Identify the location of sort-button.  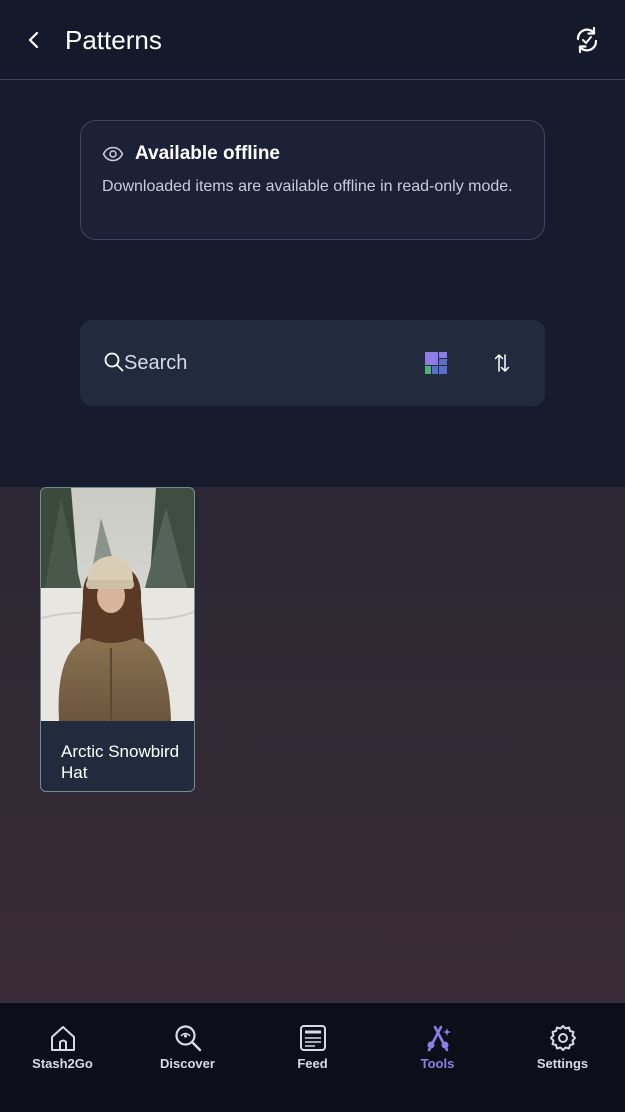
(502, 363).